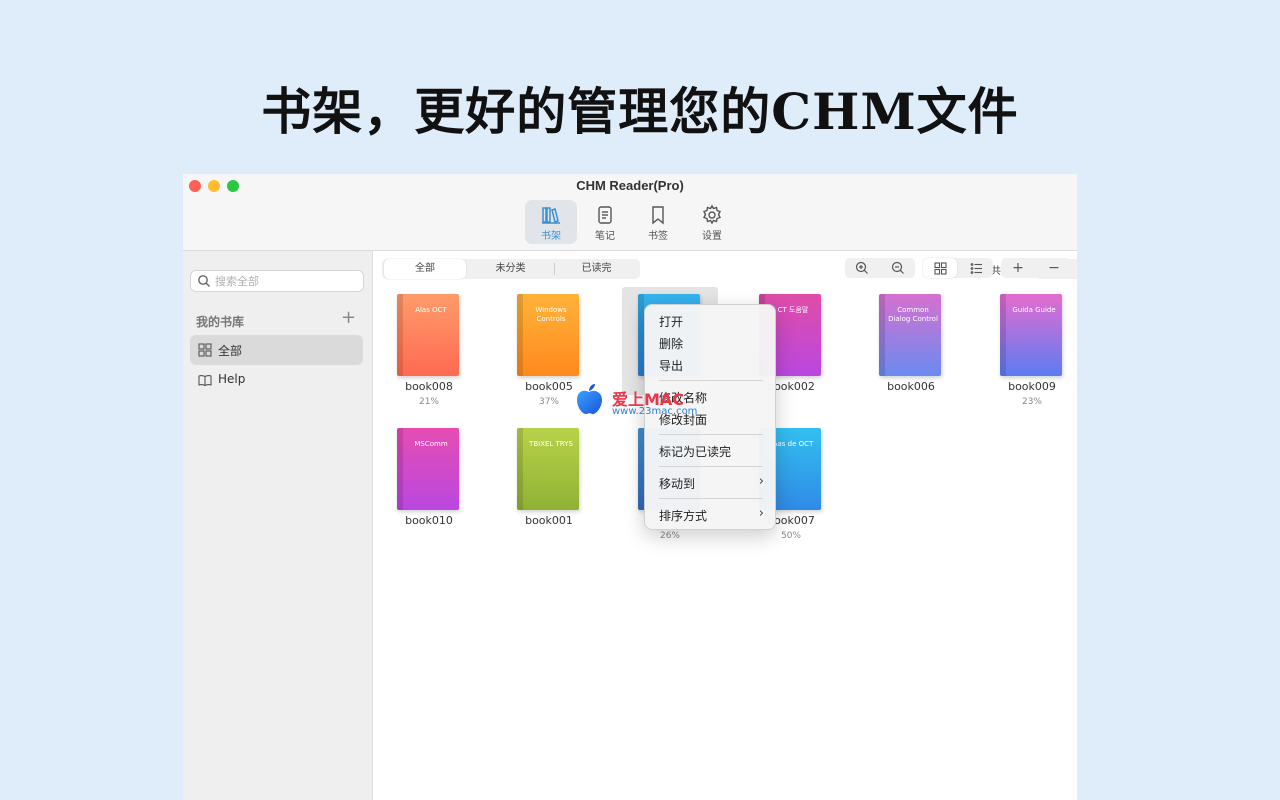 The height and width of the screenshot is (800, 1280). I want to click on notes-icon, so click(605, 215).